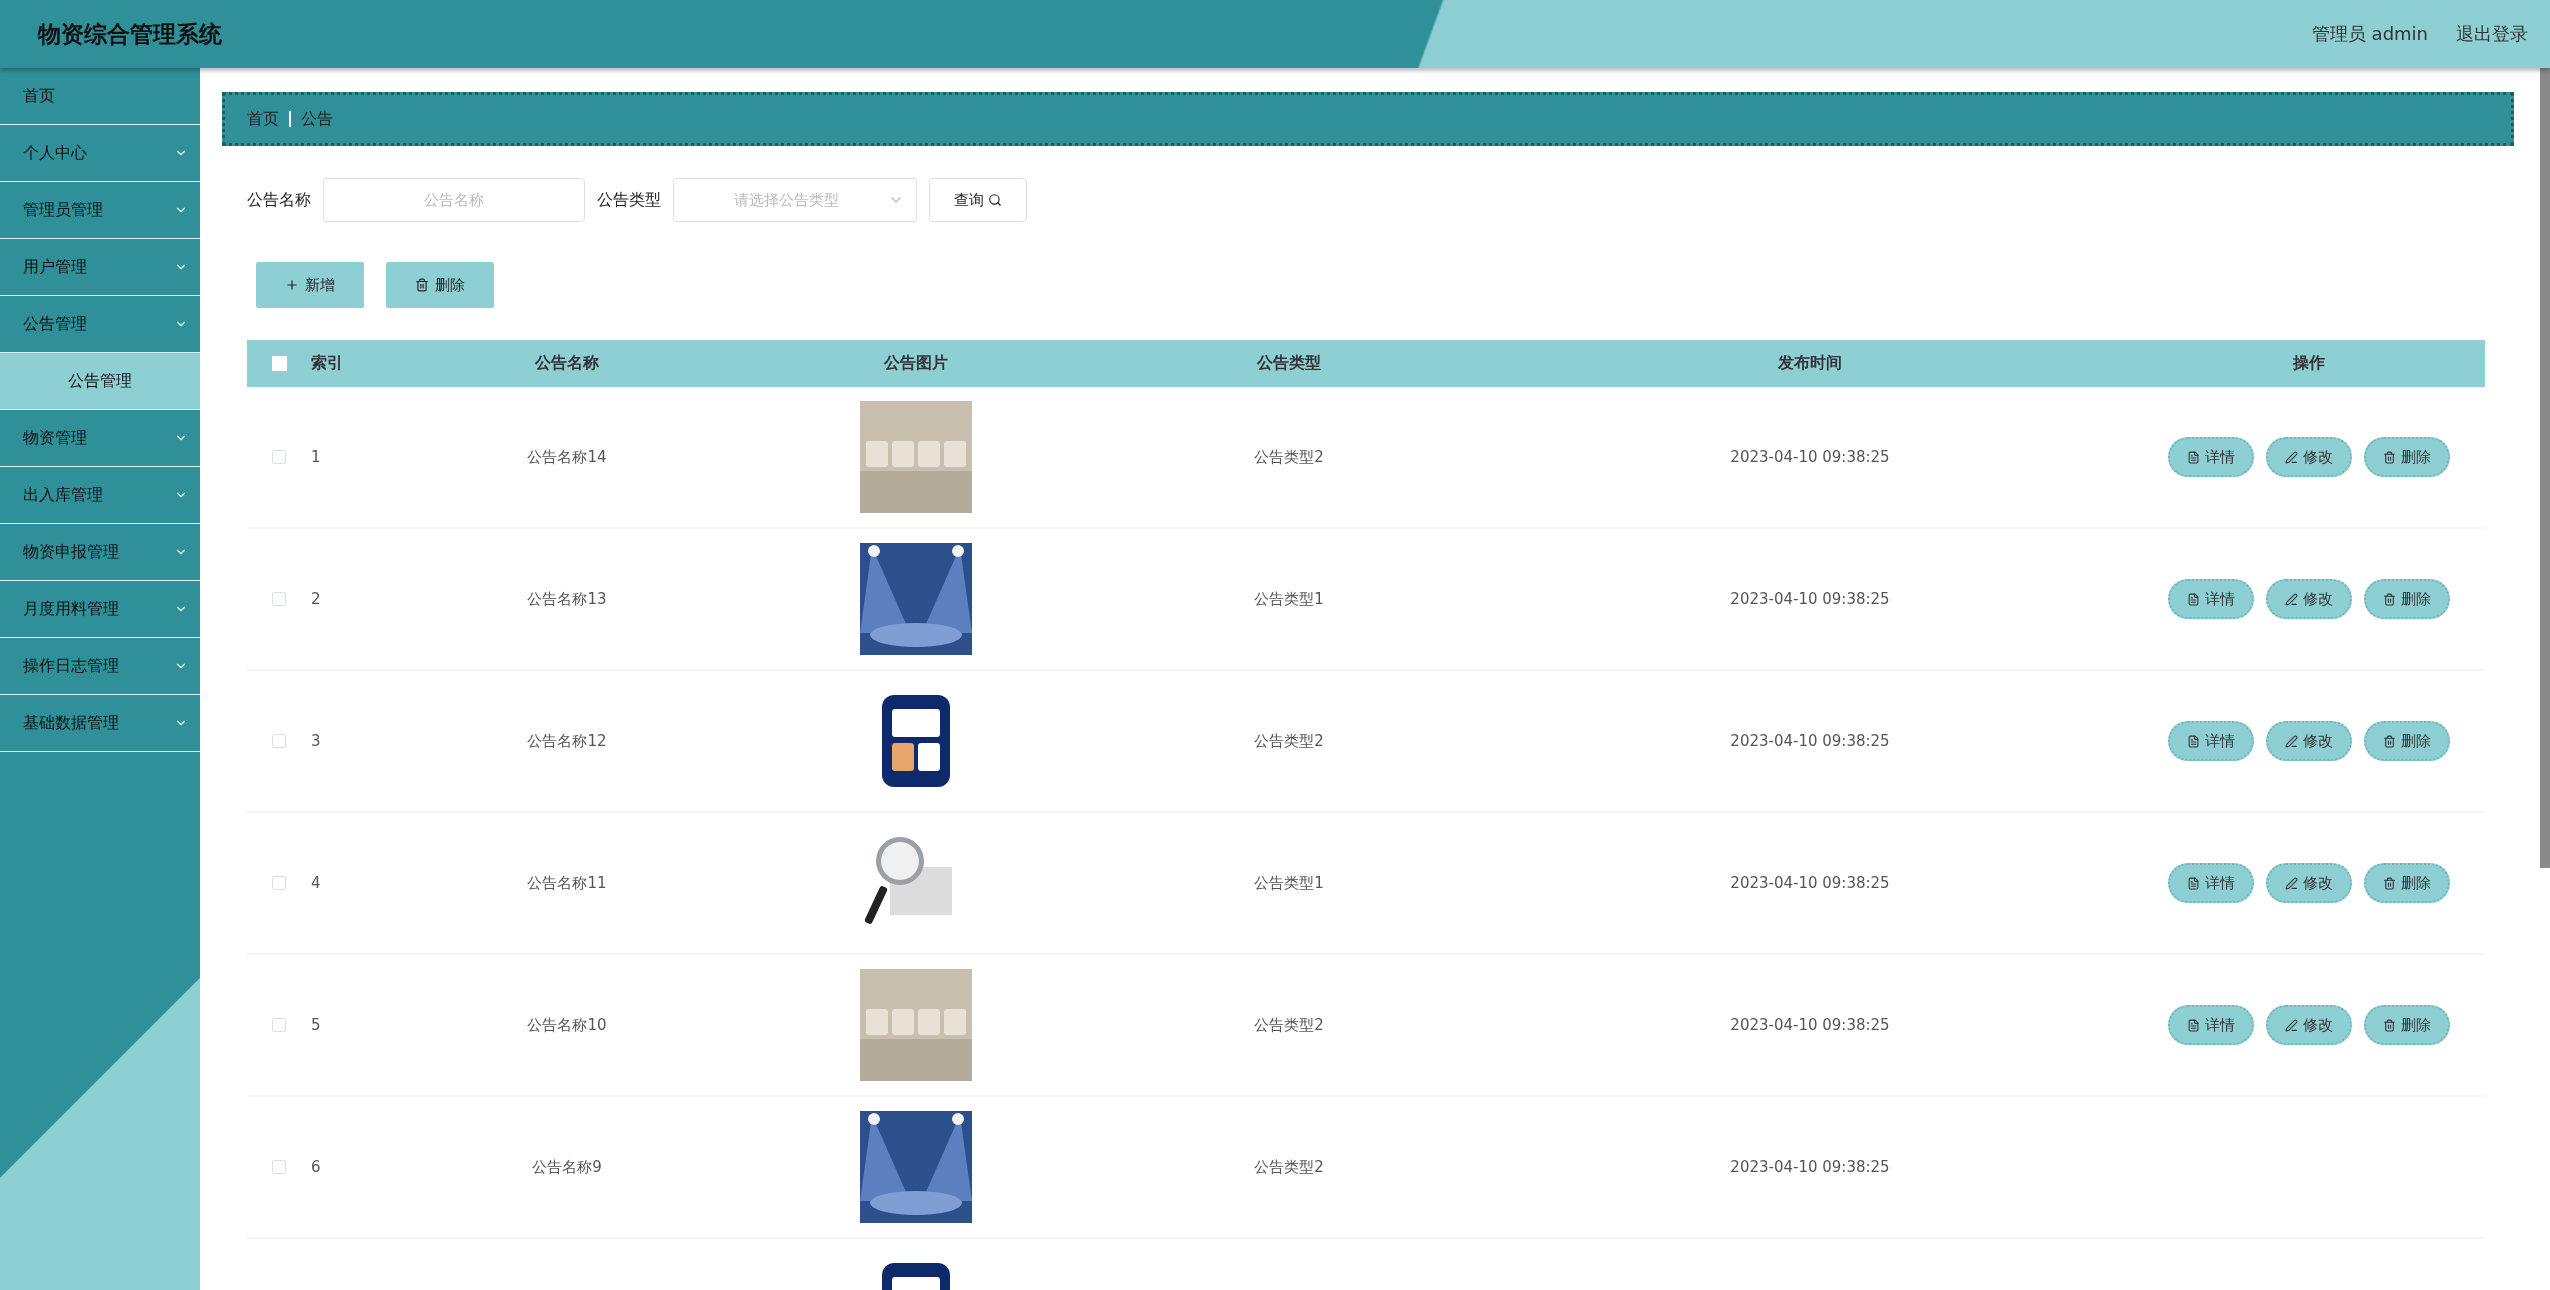  I want to click on table-cell-text: 公告名称14, so click(567, 457).